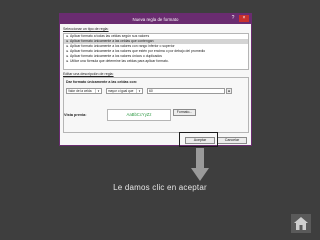 This screenshot has height=240, width=320. I want to click on preview-label: Vista previa:, so click(75, 115).